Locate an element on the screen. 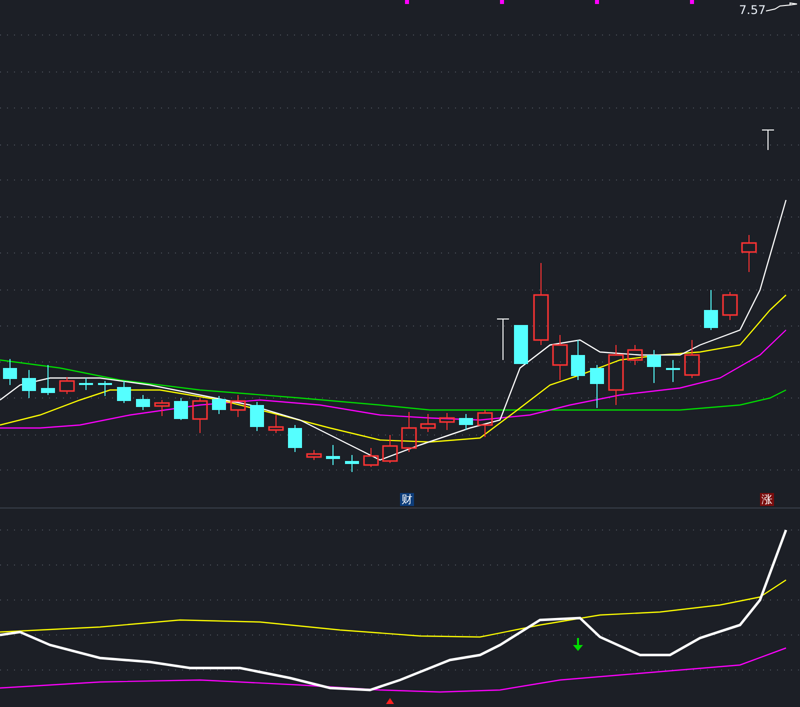 The image size is (800, 707). price-label: 7.57 is located at coordinates (752, 10).